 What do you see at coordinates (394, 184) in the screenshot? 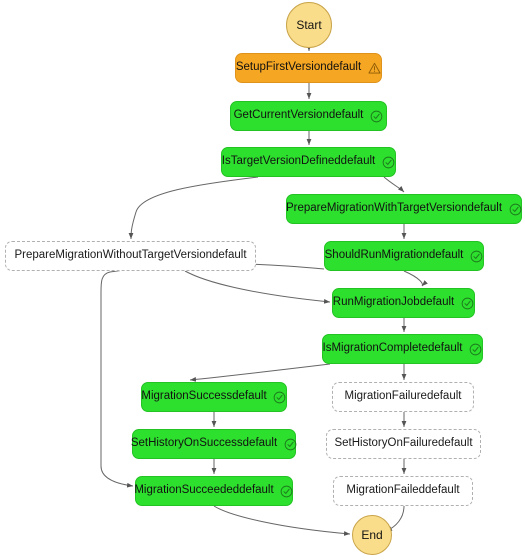
I see `edge-is_target_version_defined-to-prepare_with_target` at bounding box center [394, 184].